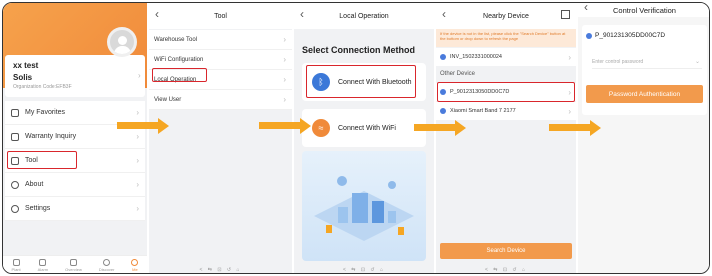 This screenshot has height=276, width=712. Describe the element at coordinates (38, 208) in the screenshot. I see `menu-item-label: Settings` at that location.